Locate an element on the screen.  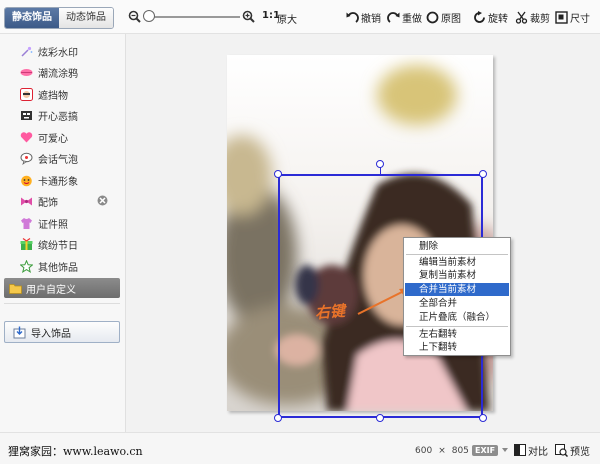
size-button: 尺寸 is located at coordinates (572, 17).